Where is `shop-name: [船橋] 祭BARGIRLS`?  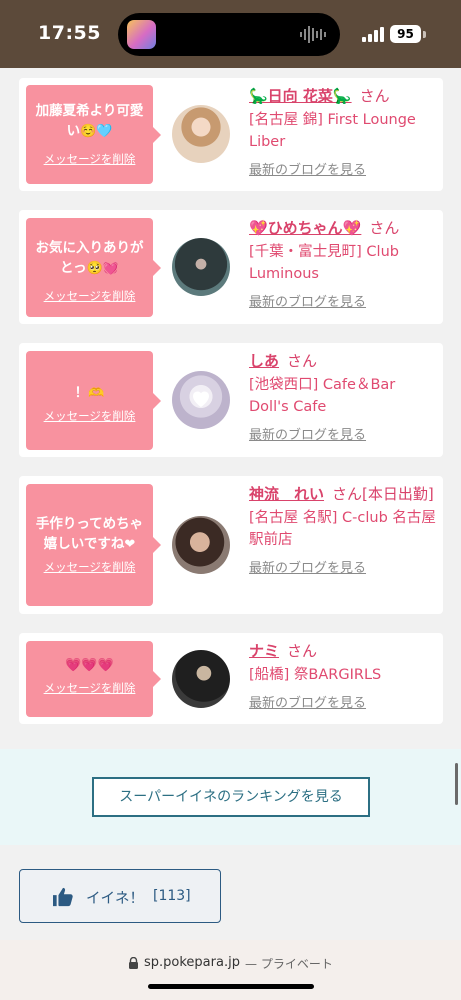
shop-name: [船橋] 祭BARGIRLS is located at coordinates (315, 675).